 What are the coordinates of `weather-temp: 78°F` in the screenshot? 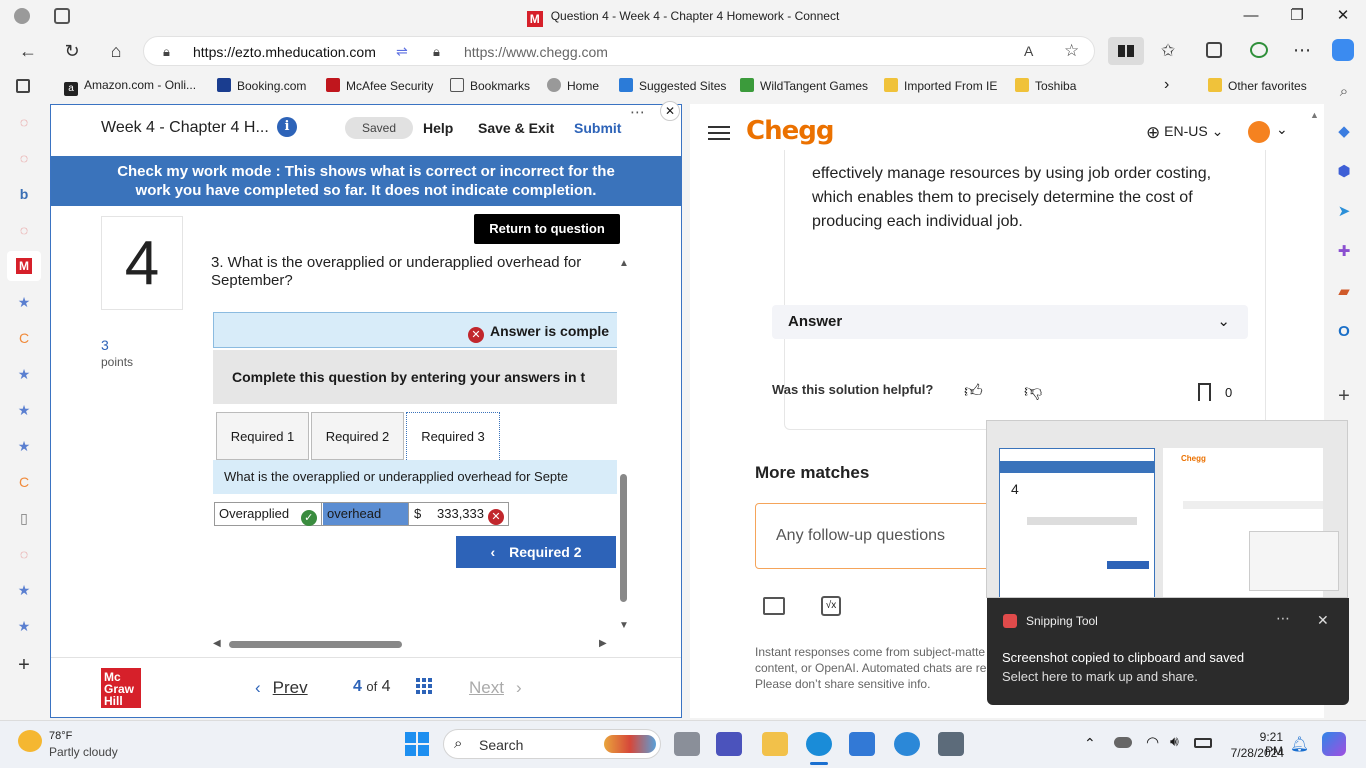 It's located at (60, 736).